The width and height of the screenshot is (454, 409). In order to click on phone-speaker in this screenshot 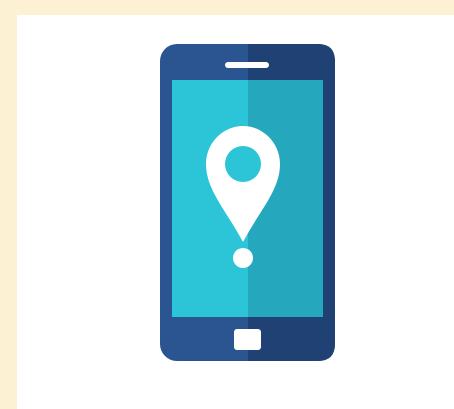, I will do `click(247, 65)`.